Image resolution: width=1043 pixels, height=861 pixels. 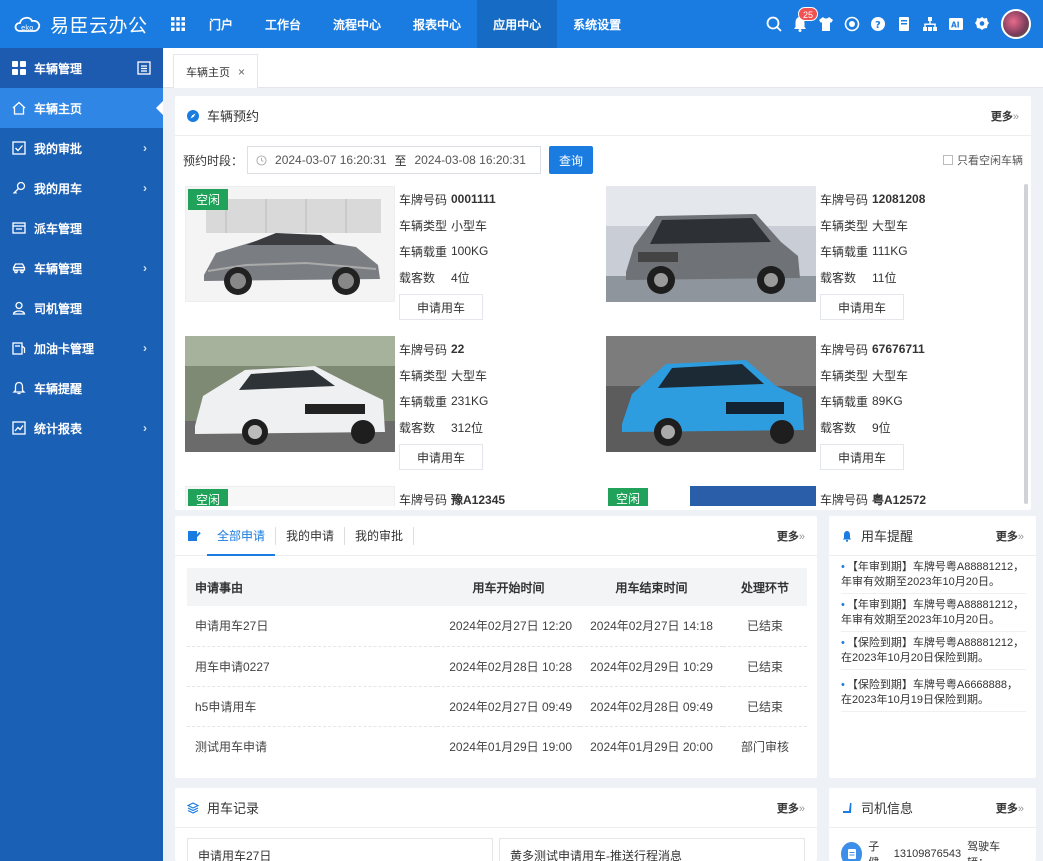 I want to click on column-header-start: 用车开始时间, so click(x=508, y=587).